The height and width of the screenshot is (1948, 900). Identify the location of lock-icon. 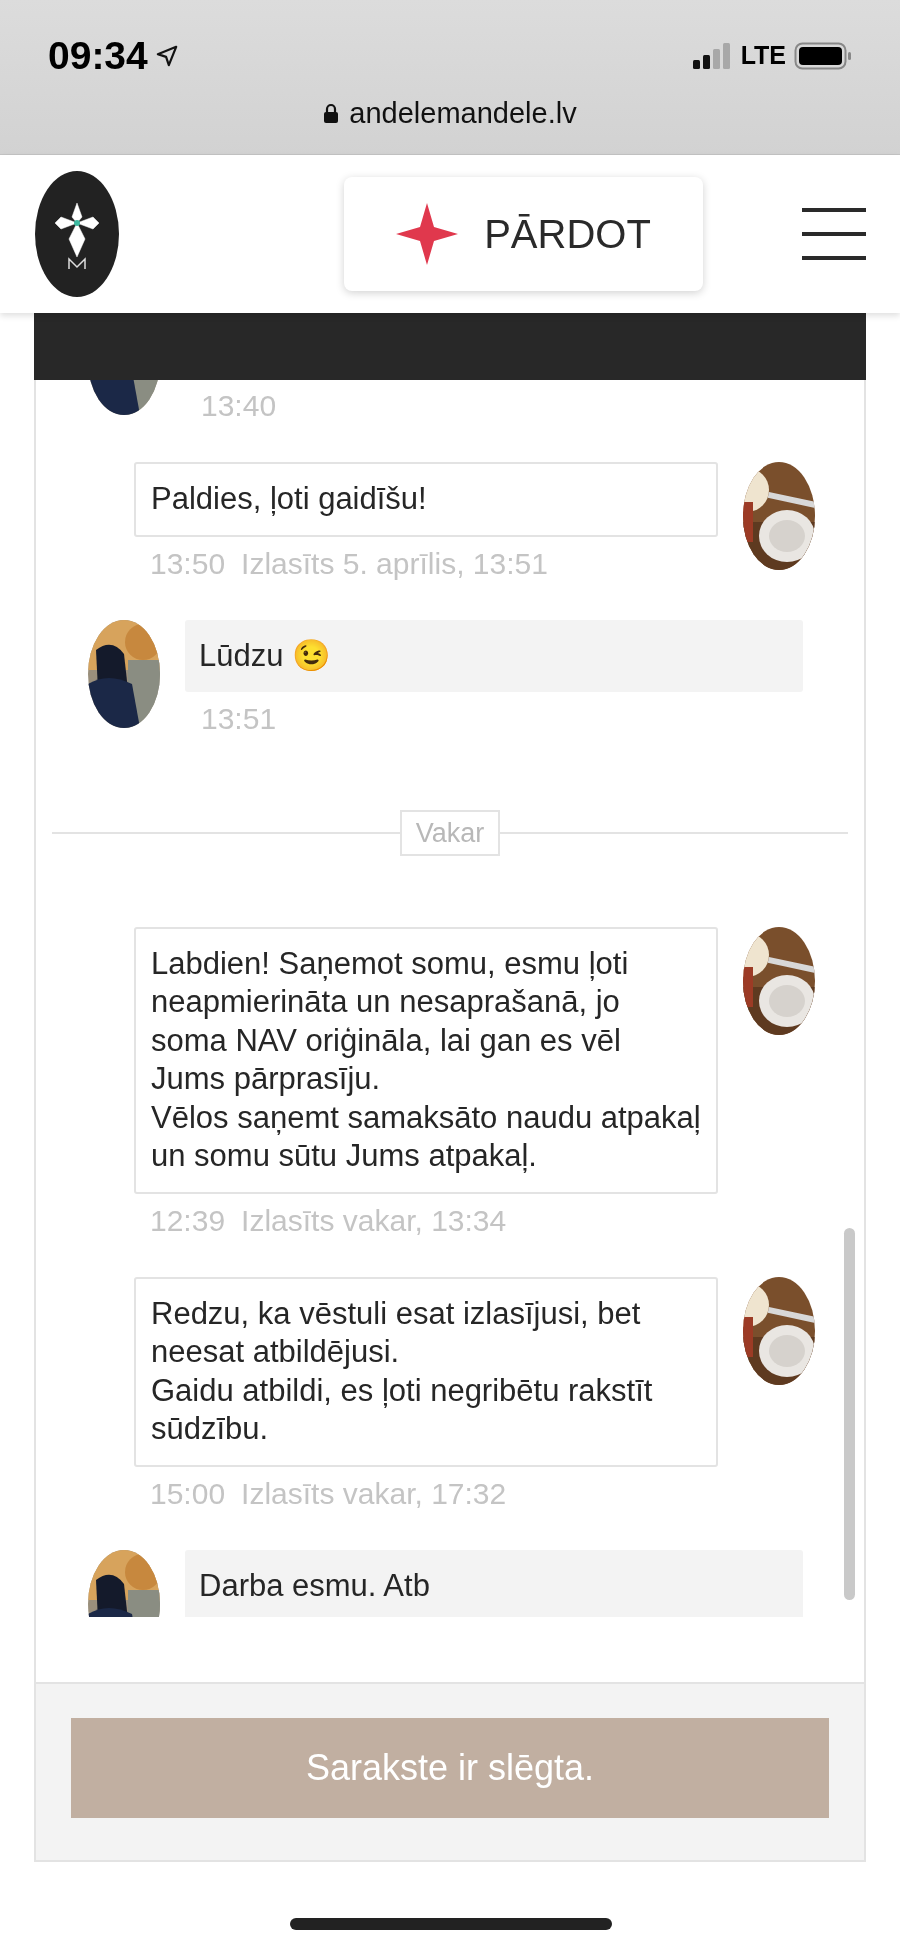
(331, 114).